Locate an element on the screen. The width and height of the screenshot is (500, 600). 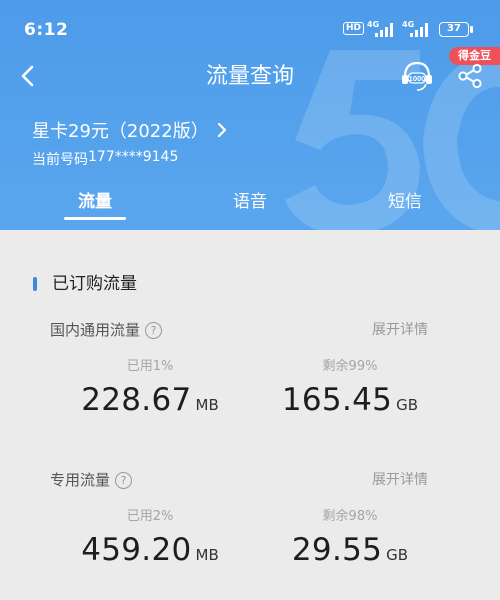
hd-icon: HD is located at coordinates (354, 28).